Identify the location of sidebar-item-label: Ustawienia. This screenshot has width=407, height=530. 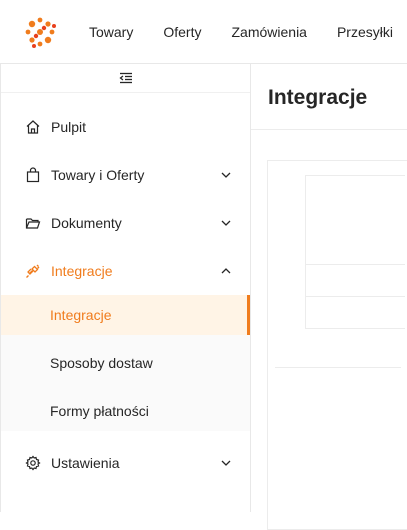
(85, 463).